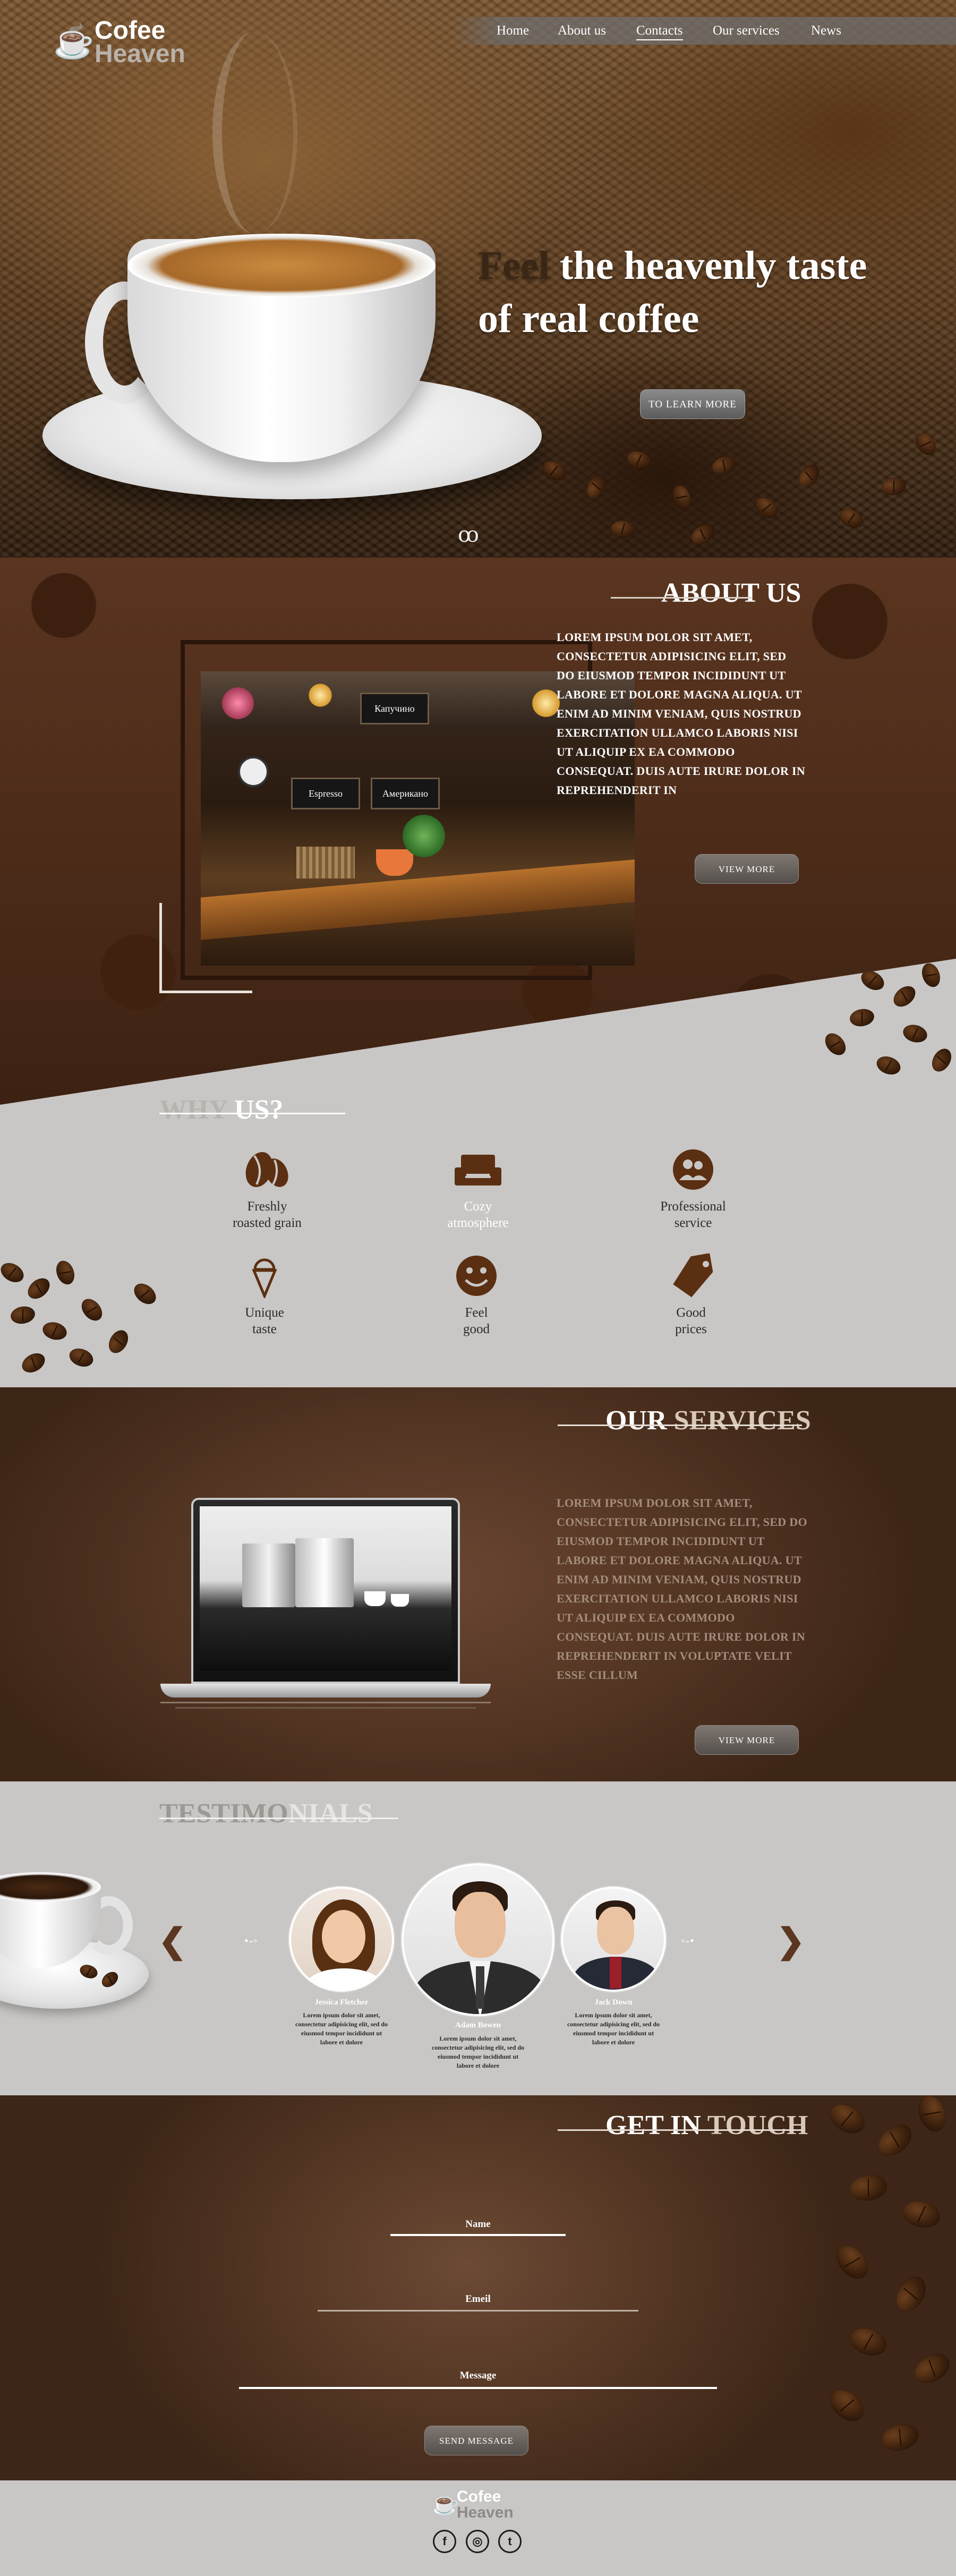 The height and width of the screenshot is (2576, 956). Describe the element at coordinates (747, 869) in the screenshot. I see `about-view-more-button: VIEW MORE` at that location.